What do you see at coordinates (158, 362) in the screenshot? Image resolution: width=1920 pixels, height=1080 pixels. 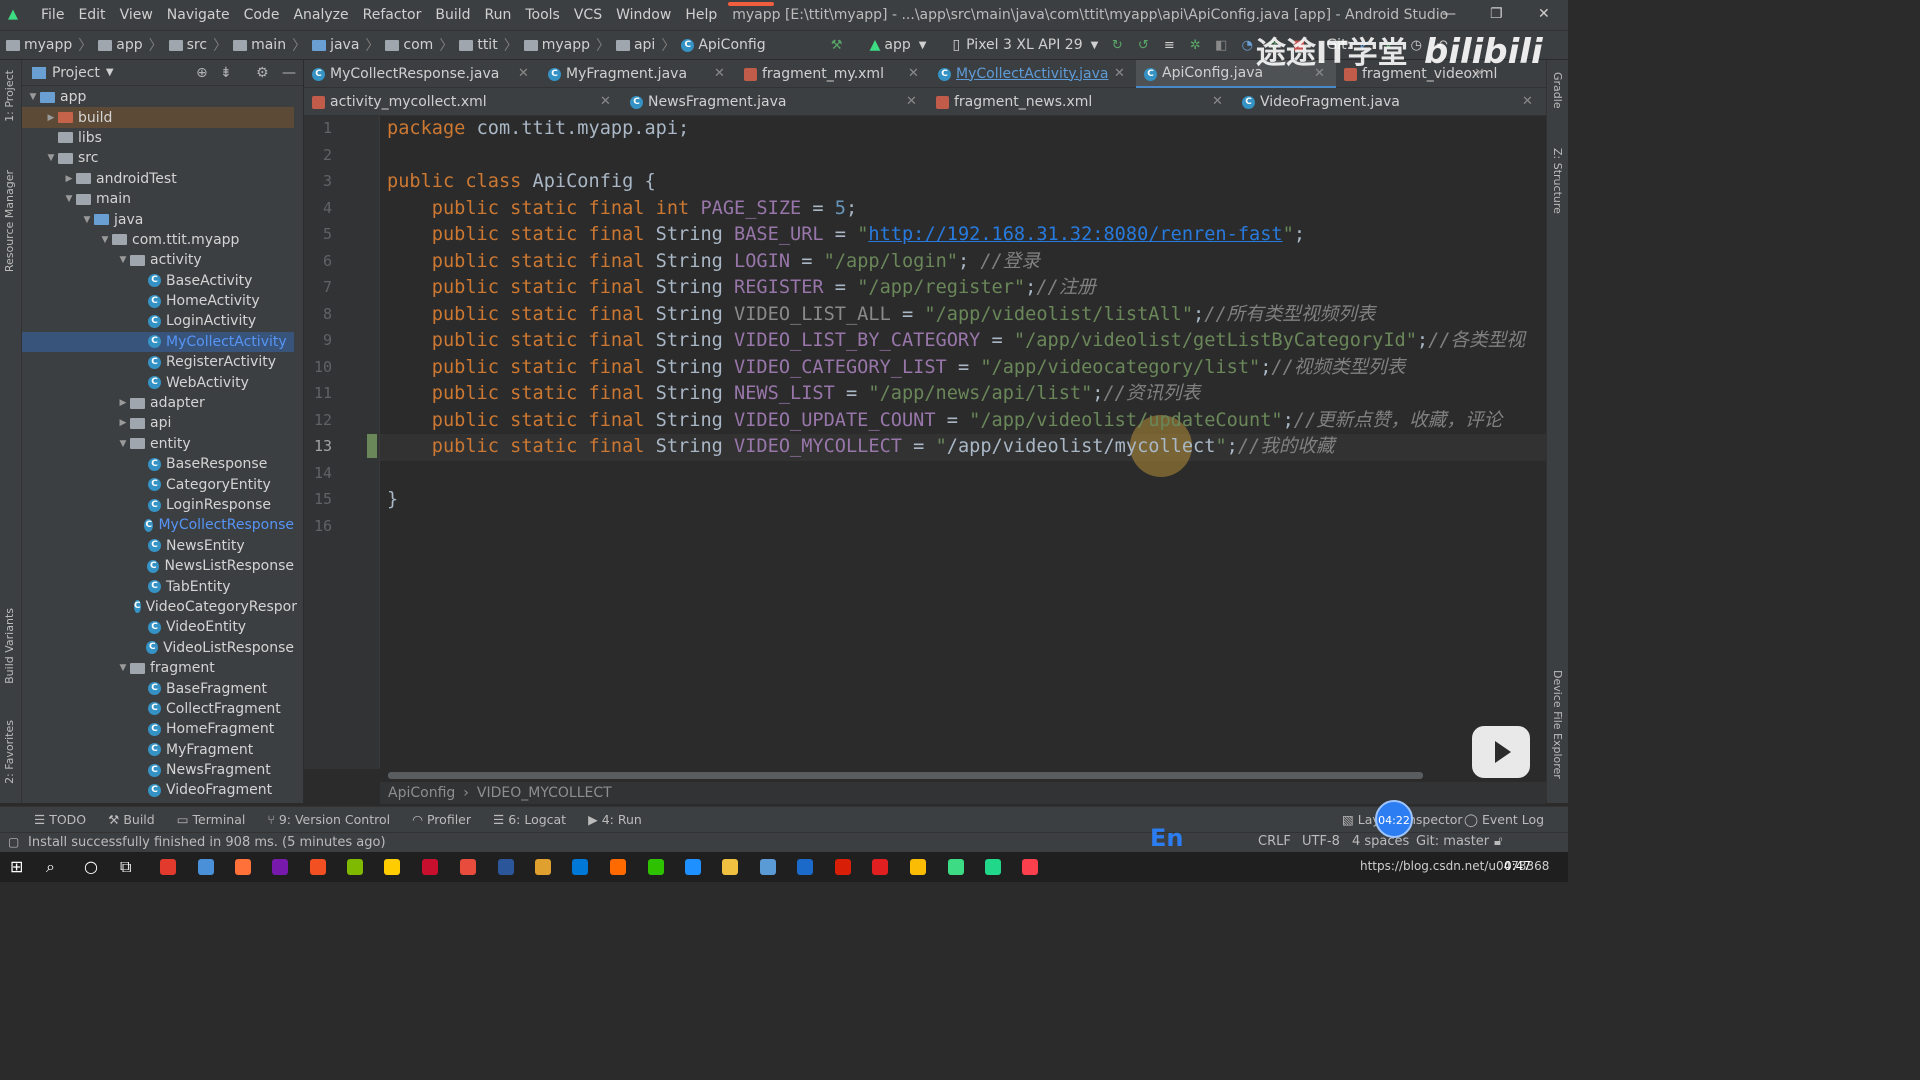 I see `tree-item: C RegisterActivity` at bounding box center [158, 362].